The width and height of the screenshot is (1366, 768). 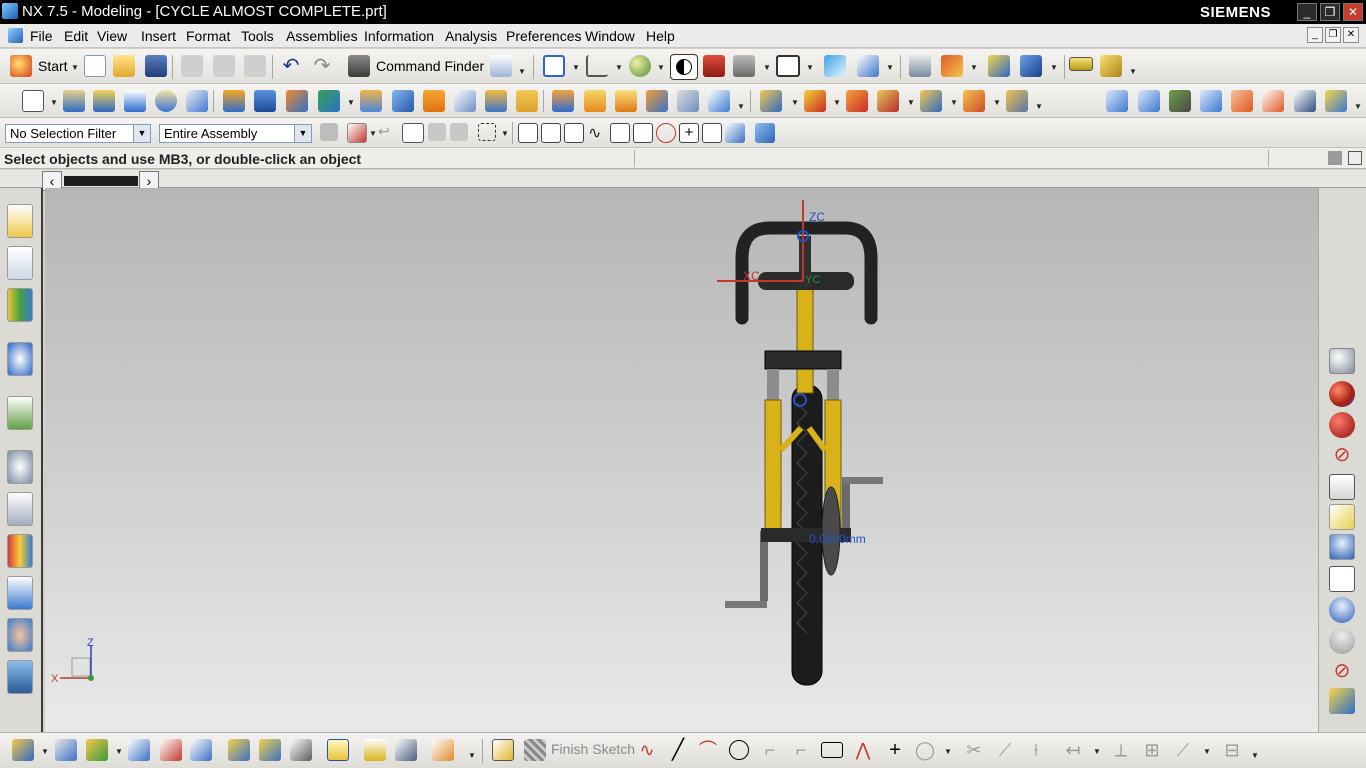 What do you see at coordinates (1355, 158) in the screenshot?
I see `fullscreen-icon` at bounding box center [1355, 158].